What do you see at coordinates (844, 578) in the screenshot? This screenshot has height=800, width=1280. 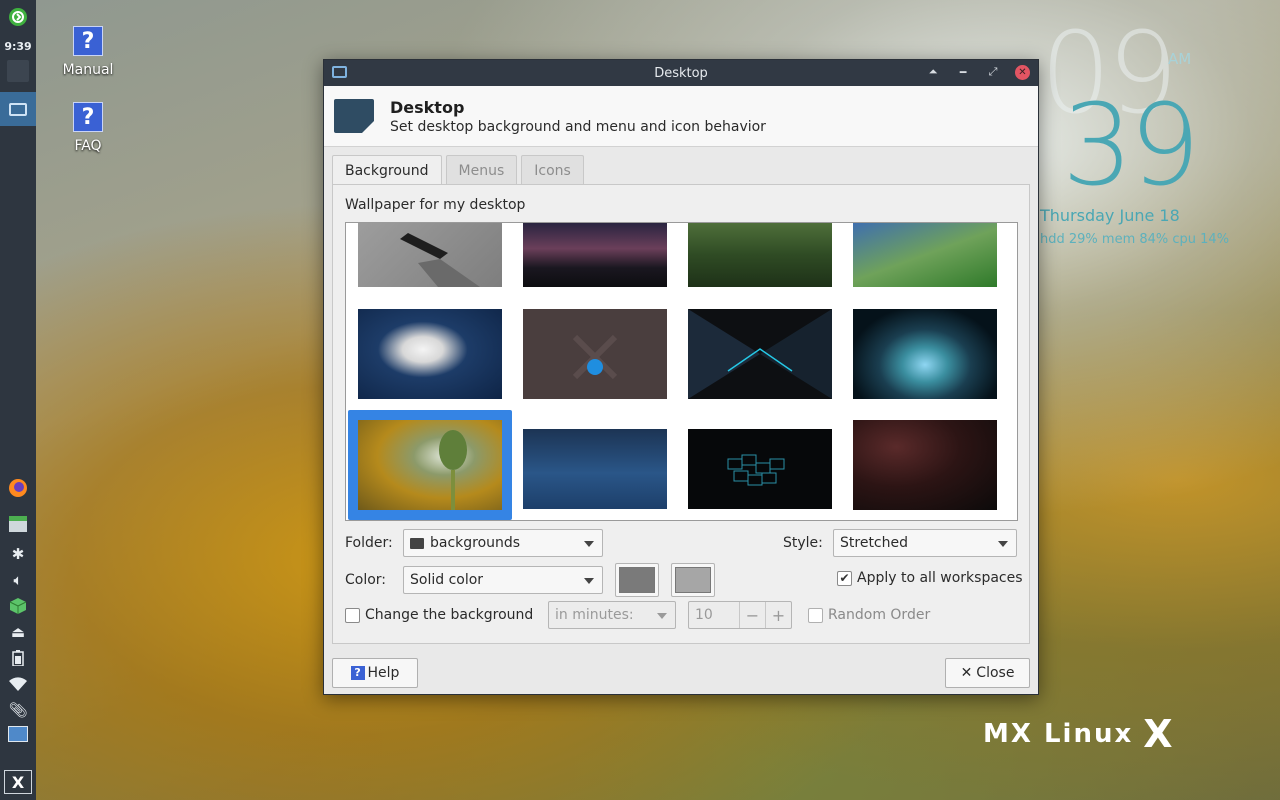 I see `apply-all-checkbox: ✔` at bounding box center [844, 578].